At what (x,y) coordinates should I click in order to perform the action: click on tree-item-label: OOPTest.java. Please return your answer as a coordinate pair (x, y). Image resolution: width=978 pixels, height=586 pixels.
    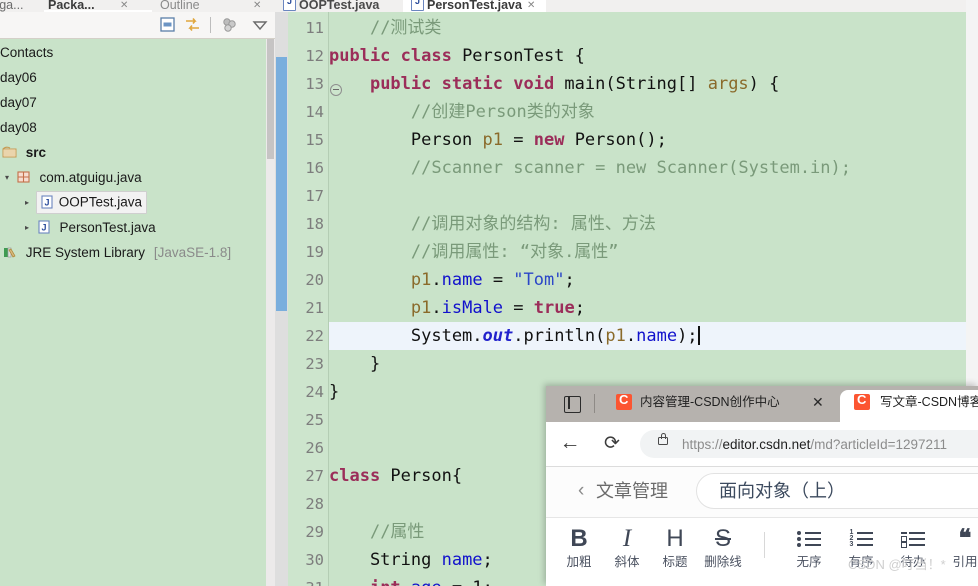
    Looking at the image, I should click on (100, 202).